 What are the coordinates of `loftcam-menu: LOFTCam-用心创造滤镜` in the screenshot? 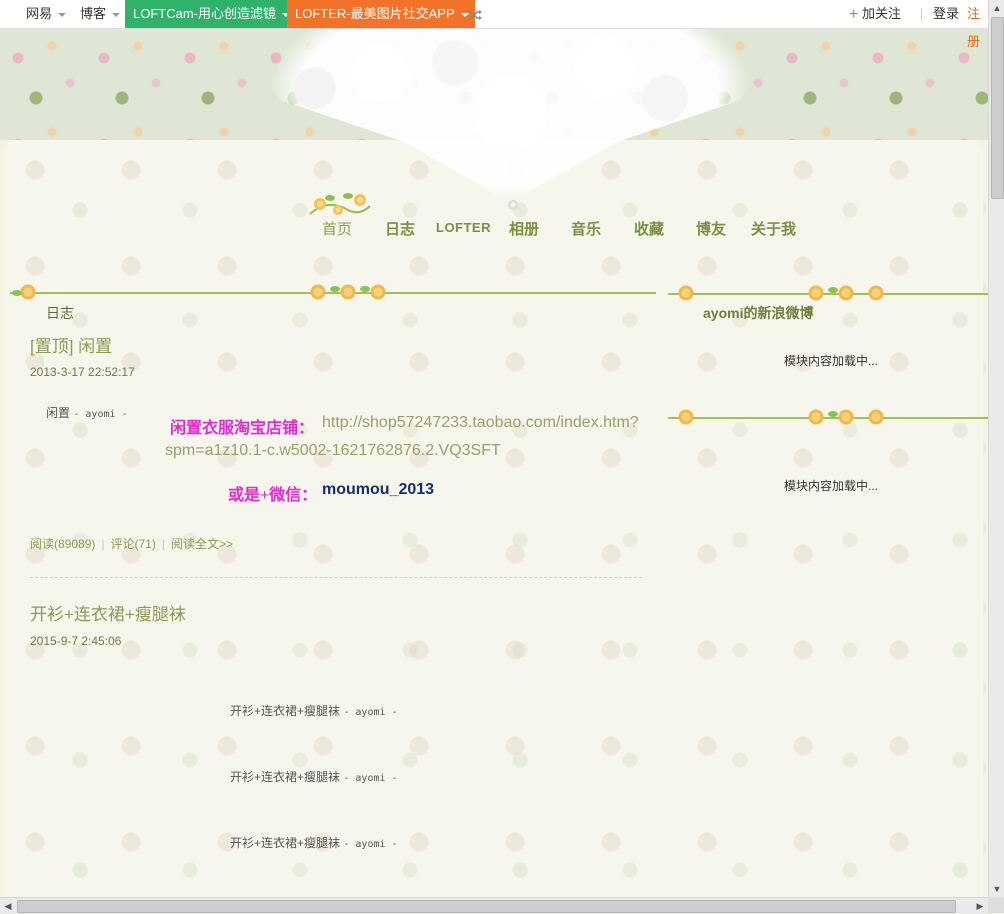 It's located at (211, 14).